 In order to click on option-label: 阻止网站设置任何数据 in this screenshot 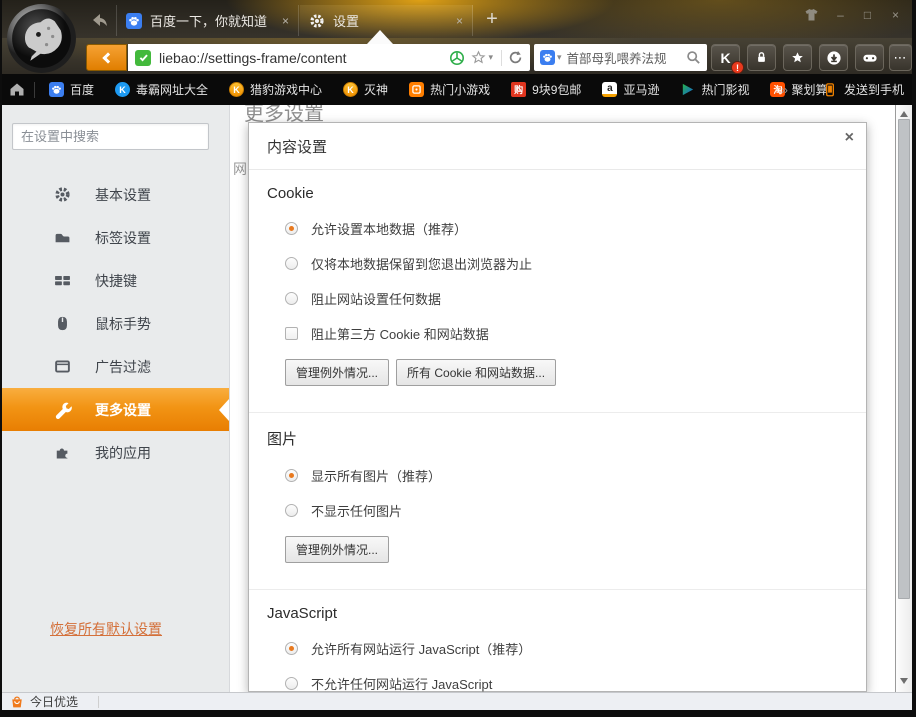, I will do `click(376, 299)`.